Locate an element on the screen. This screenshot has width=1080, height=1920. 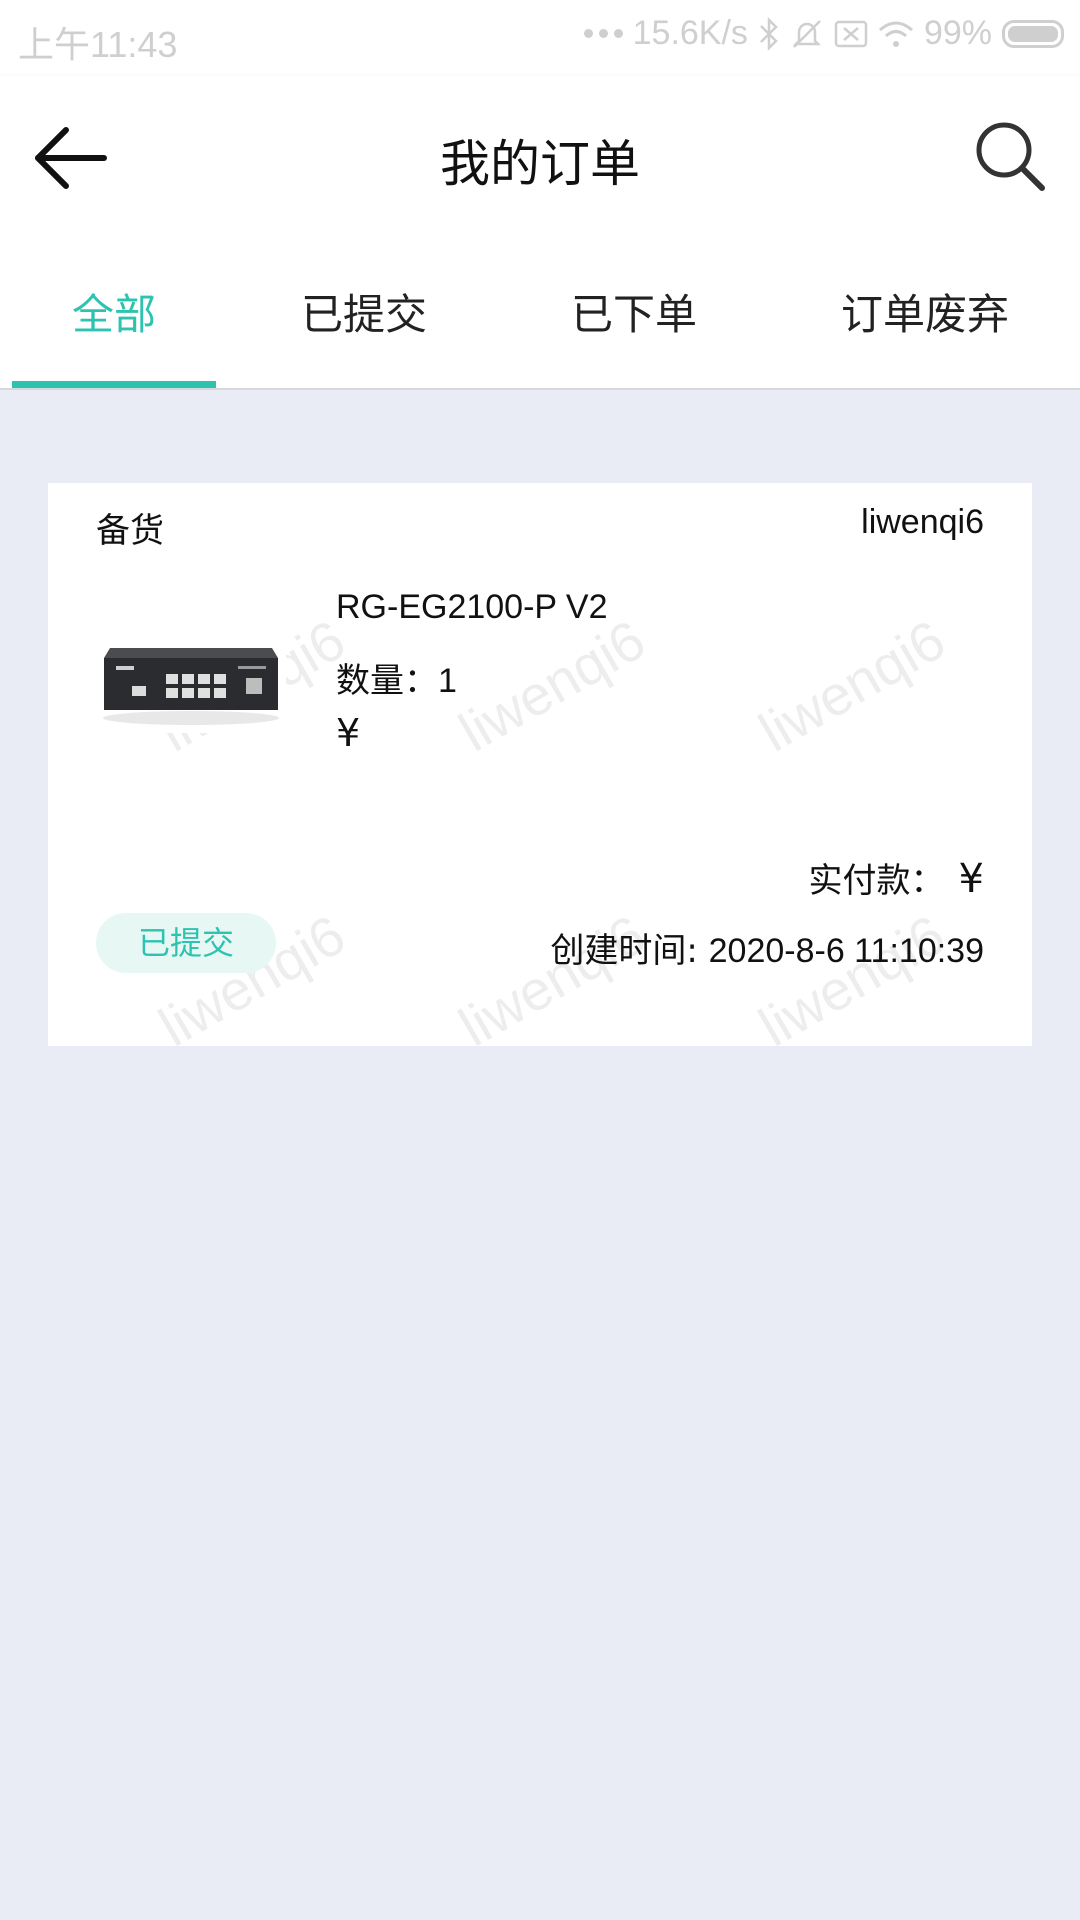
product-quantity: 数量：1 is located at coordinates (396, 677).